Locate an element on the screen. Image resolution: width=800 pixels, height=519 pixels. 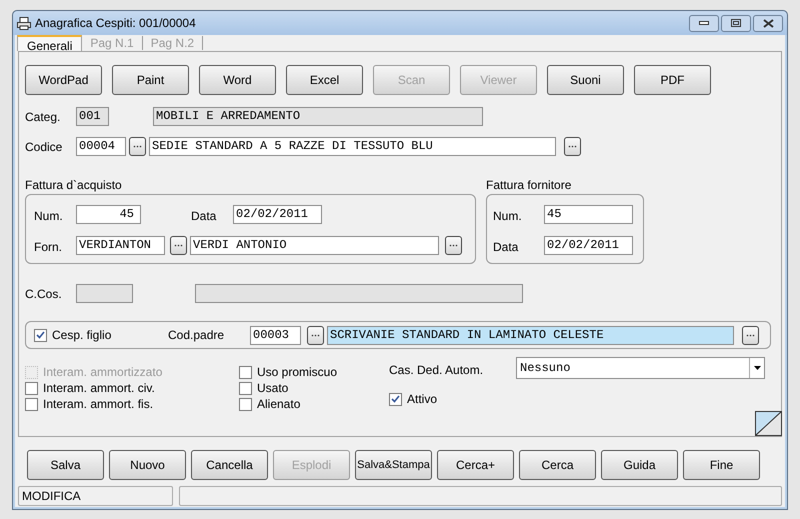
caret-icon is located at coordinates (757, 368).